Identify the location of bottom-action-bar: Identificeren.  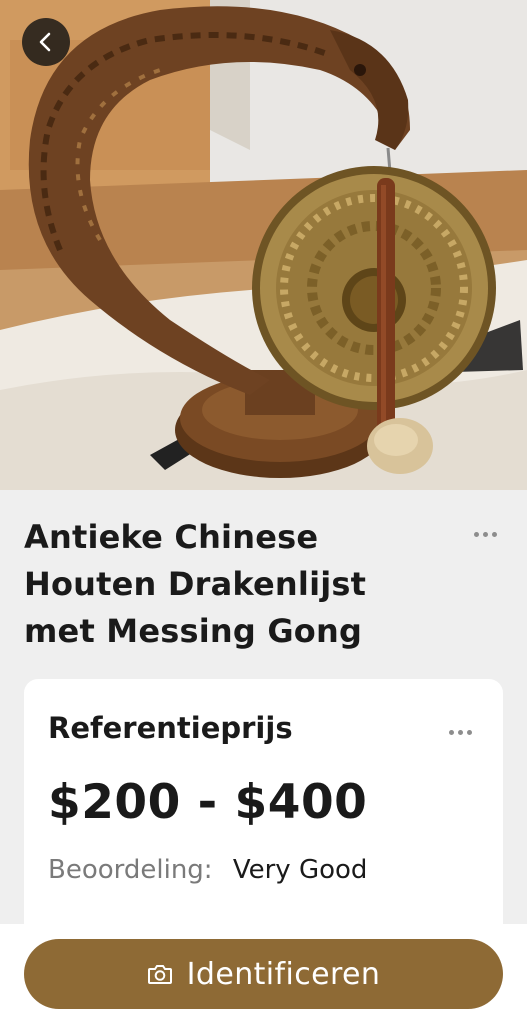
(263, 974).